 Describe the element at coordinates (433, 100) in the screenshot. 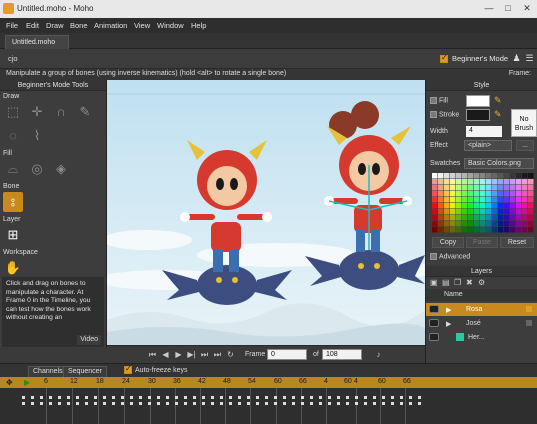

I see `fill-checkbox` at that location.